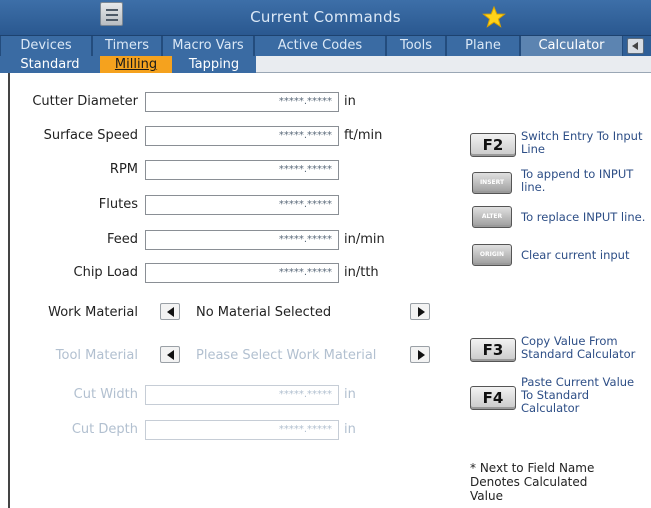  I want to click on tool-material-prev-icon, so click(170, 354).